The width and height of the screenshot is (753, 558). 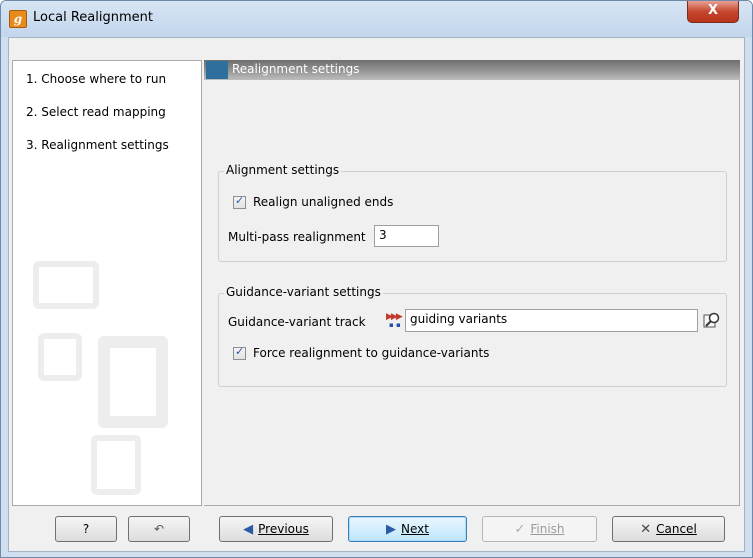 I want to click on multipass-realignment-input: 3, so click(x=406, y=236).